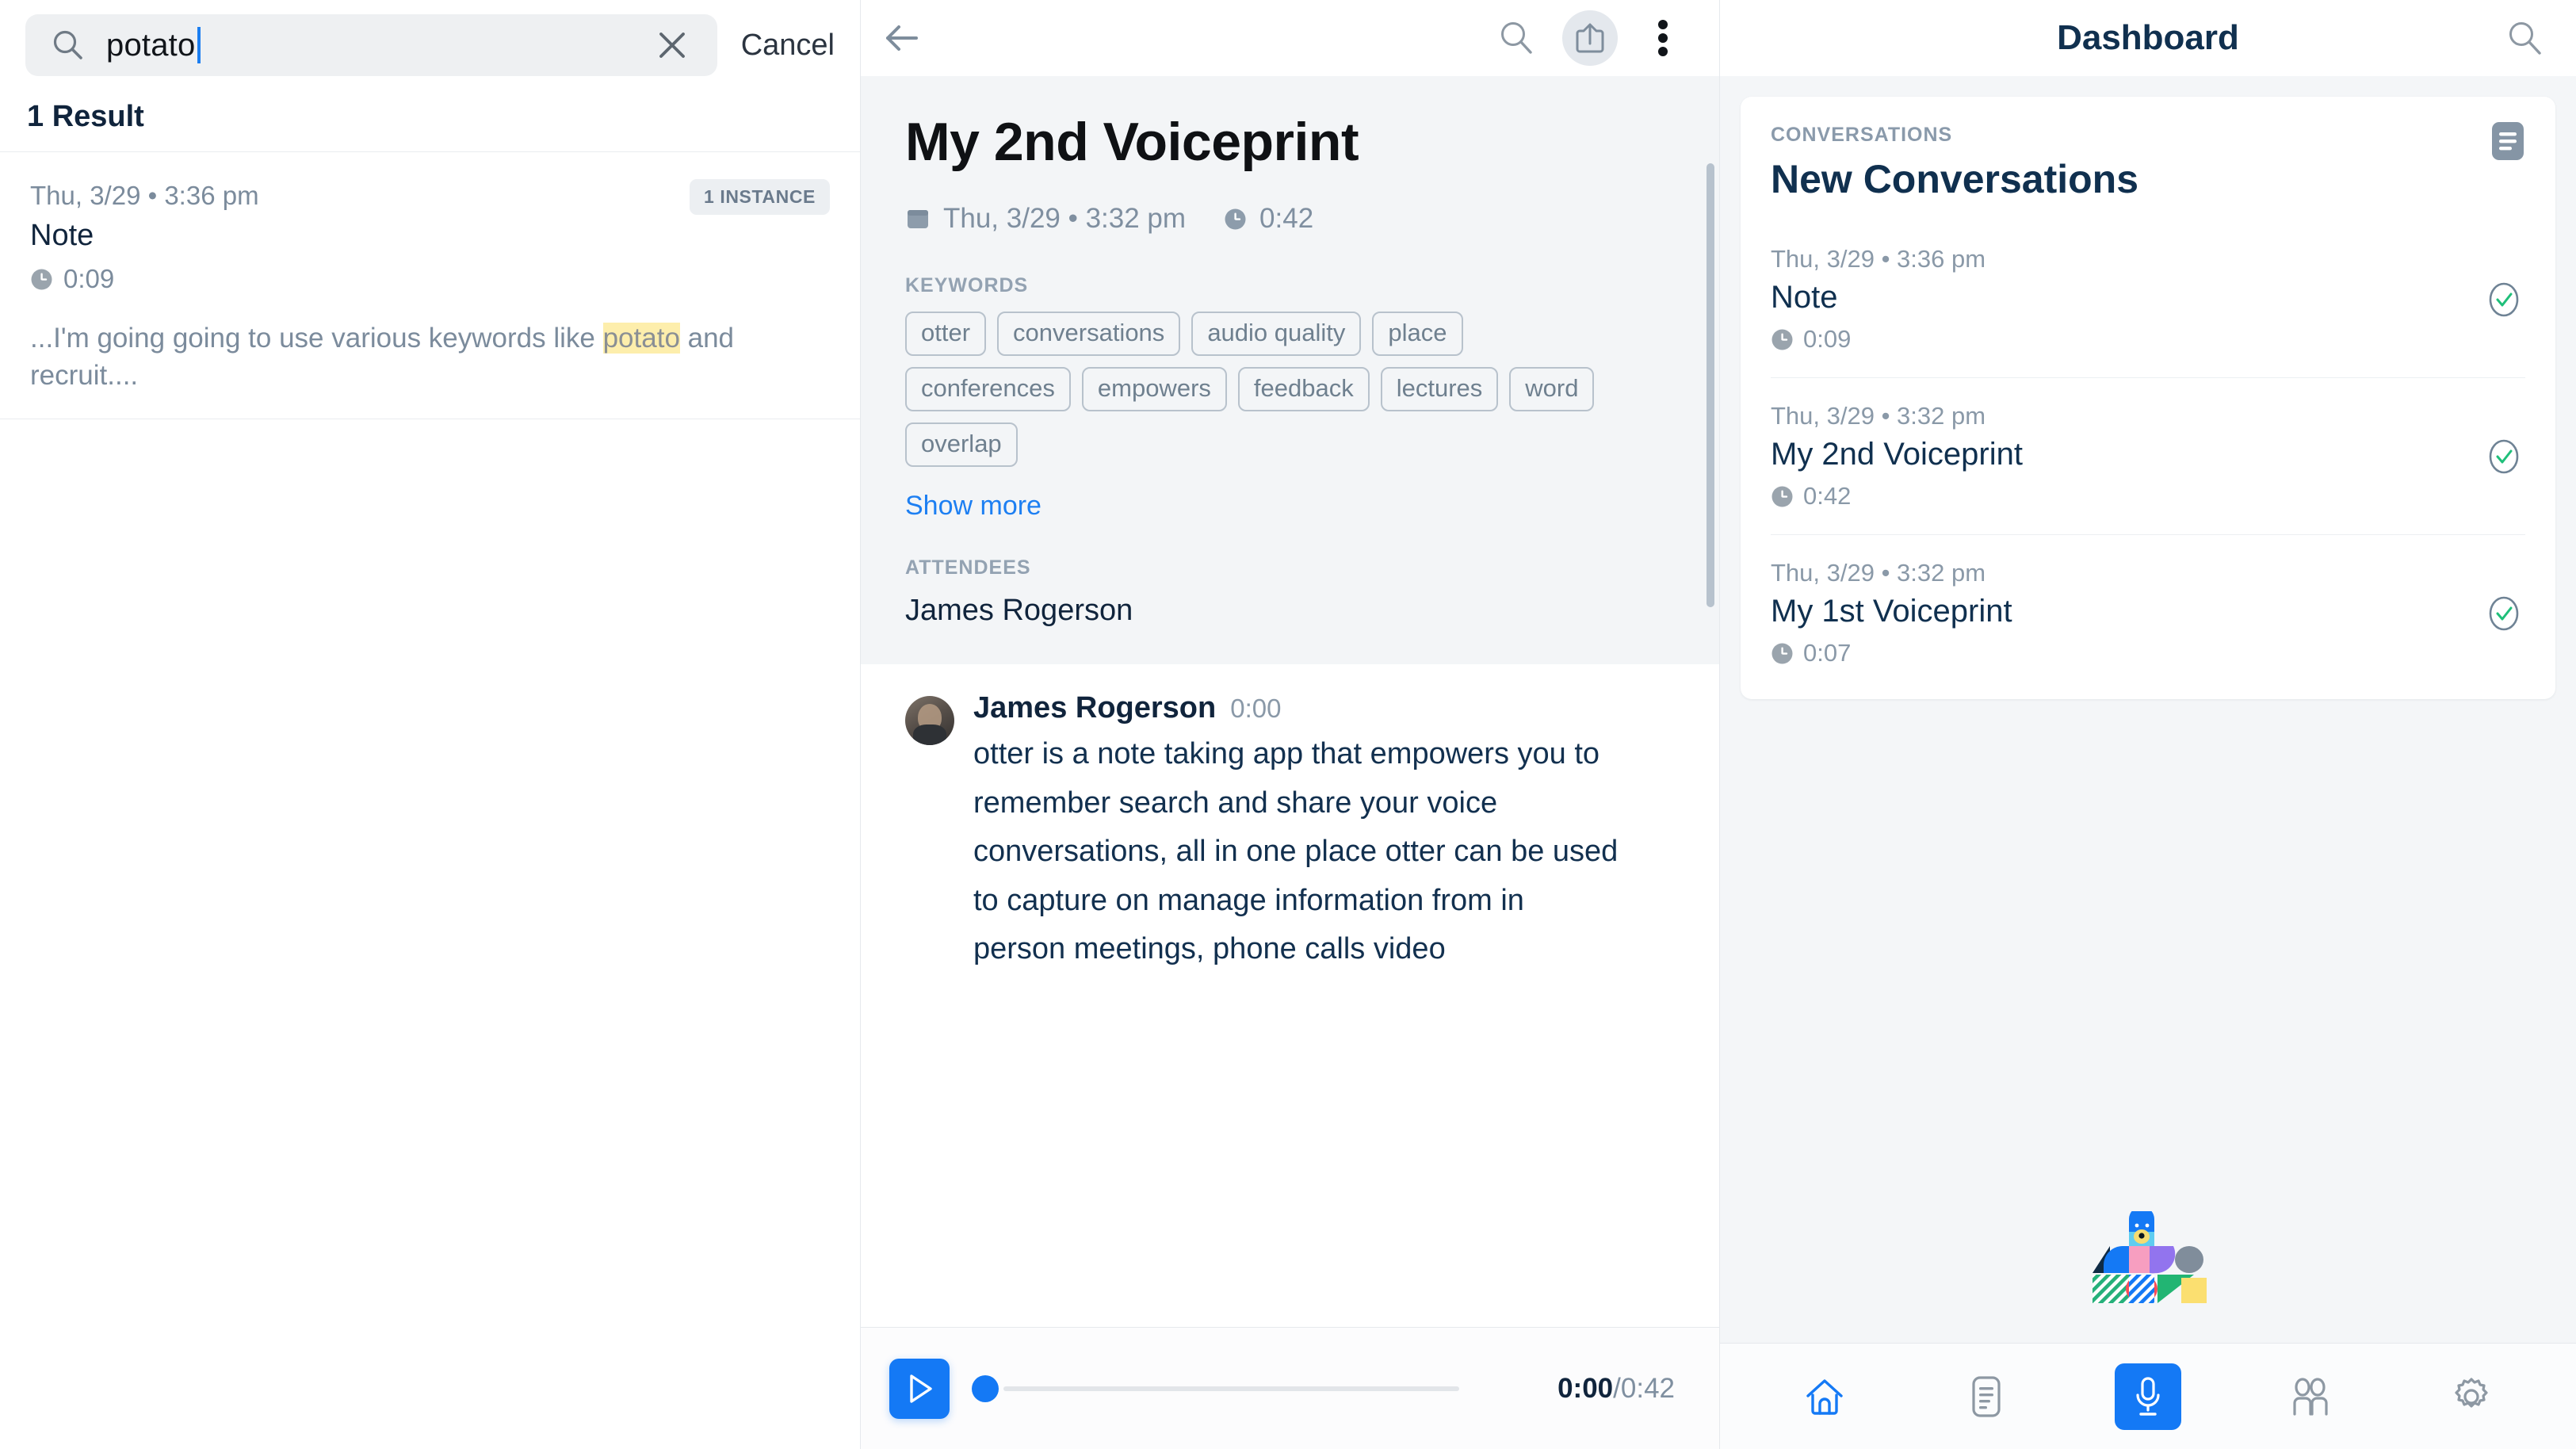 Image resolution: width=2576 pixels, height=1449 pixels. I want to click on page-title: Dashboard, so click(2148, 37).